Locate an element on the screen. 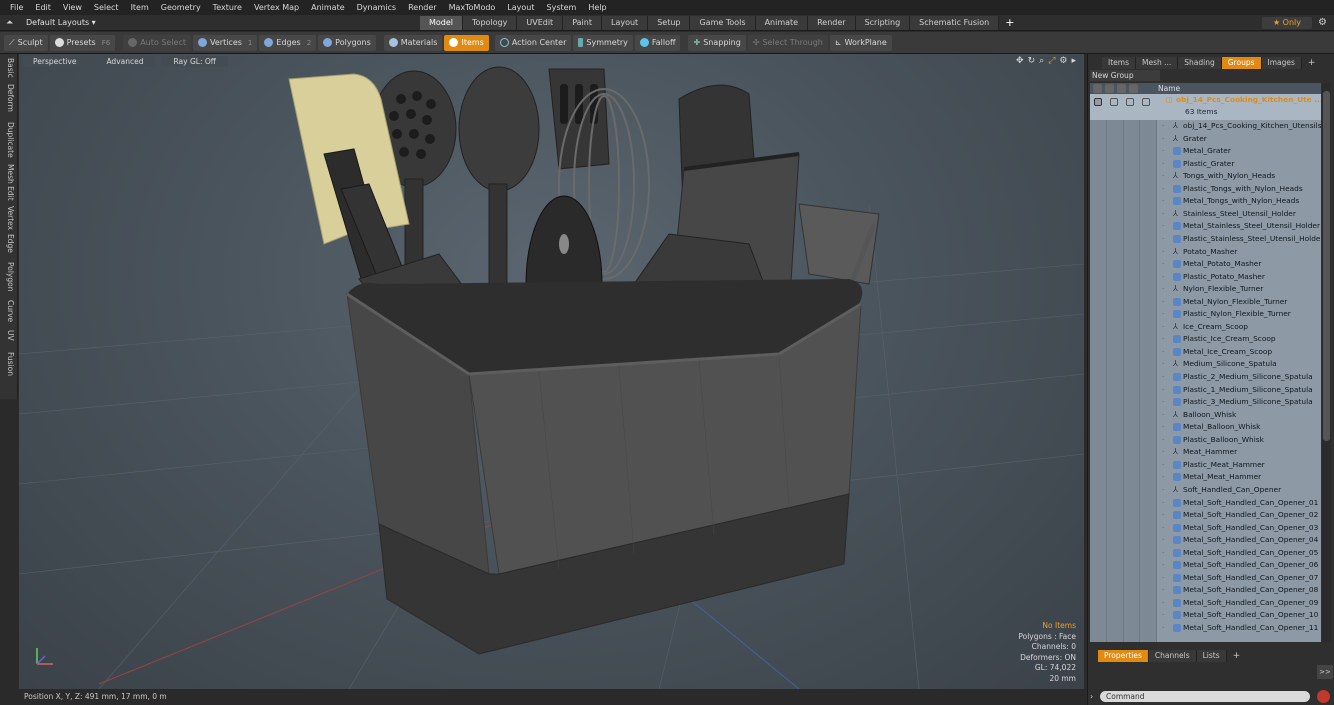  materials-button: Materials is located at coordinates (413, 42).